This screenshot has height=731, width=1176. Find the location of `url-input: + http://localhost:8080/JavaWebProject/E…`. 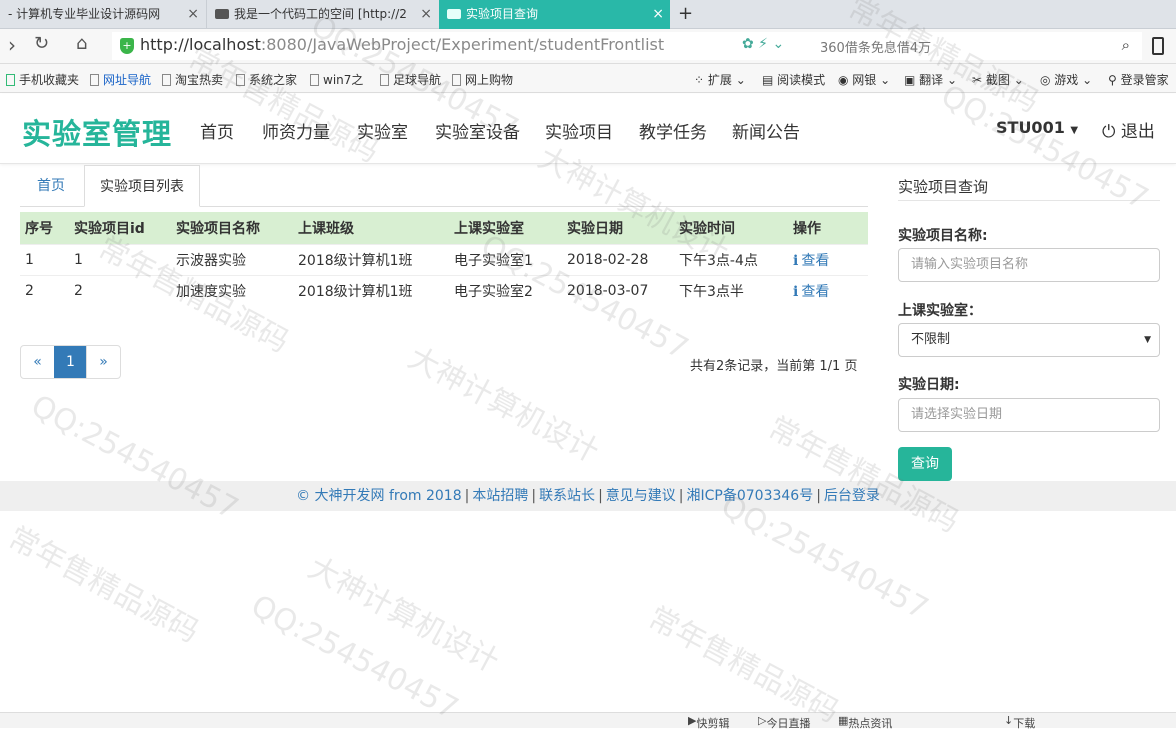

url-input: + http://localhost:8080/JavaWebProject/E… is located at coordinates (627, 46).